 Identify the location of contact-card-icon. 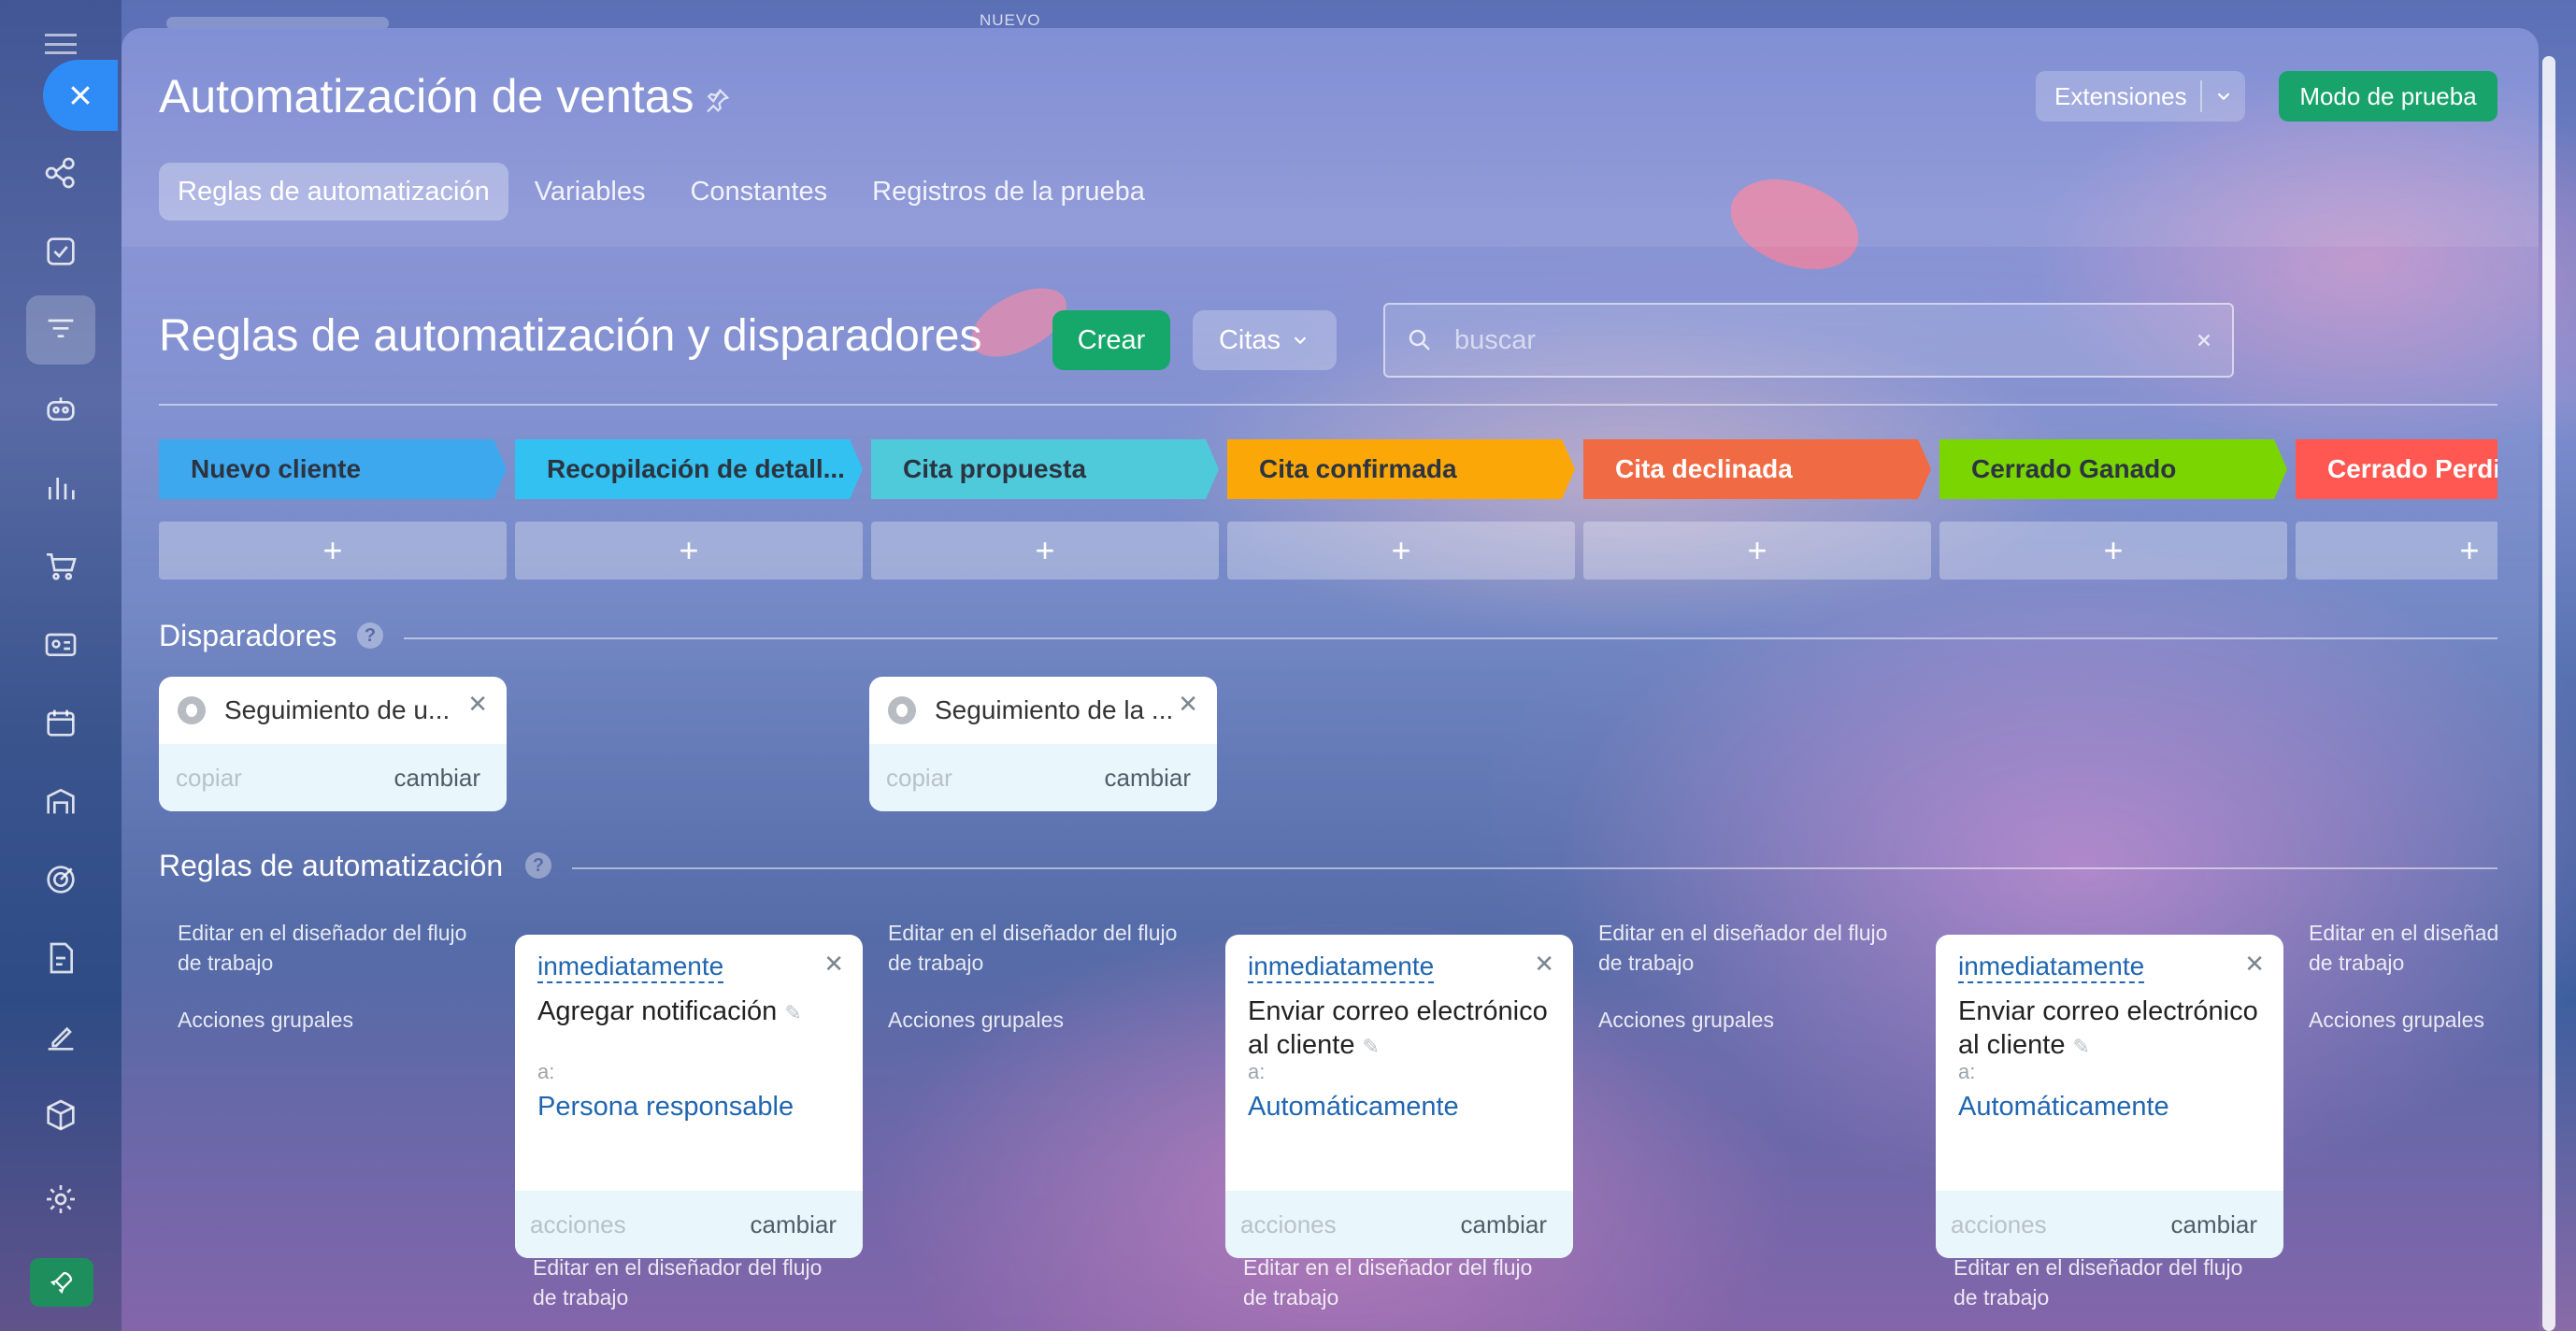
(61, 644).